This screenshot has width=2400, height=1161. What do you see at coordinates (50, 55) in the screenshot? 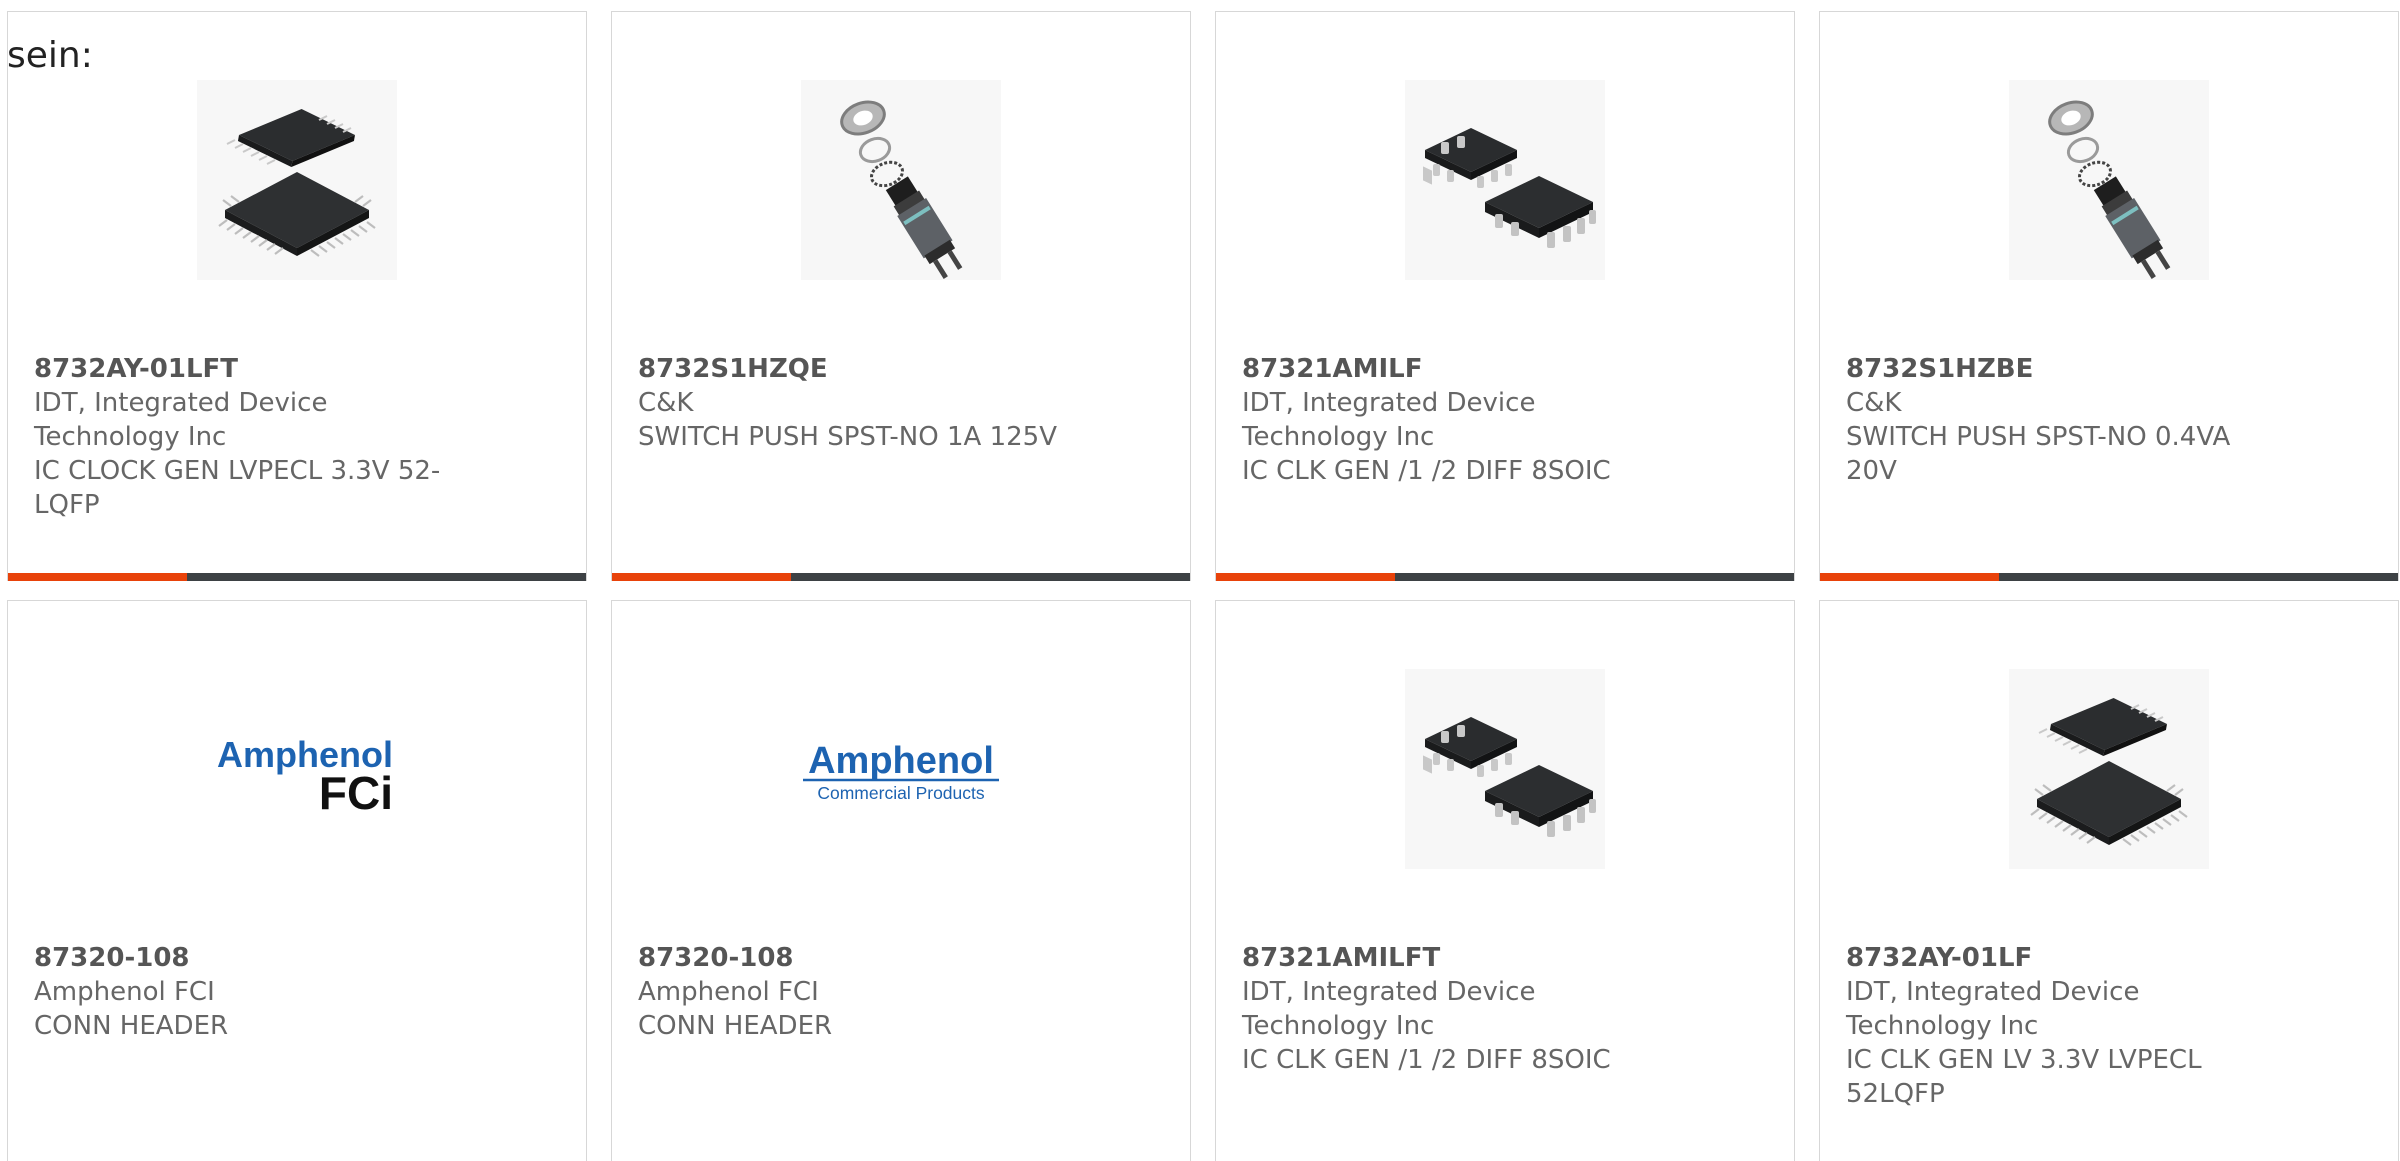
I see `intro-text: sein:` at bounding box center [50, 55].